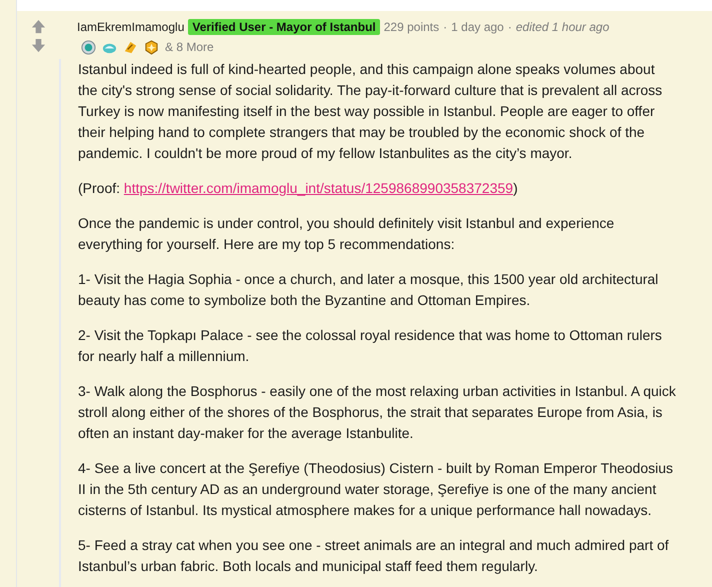  Describe the element at coordinates (284, 27) in the screenshot. I see `user-flair: Verified User - Mayor of Istanbul` at that location.